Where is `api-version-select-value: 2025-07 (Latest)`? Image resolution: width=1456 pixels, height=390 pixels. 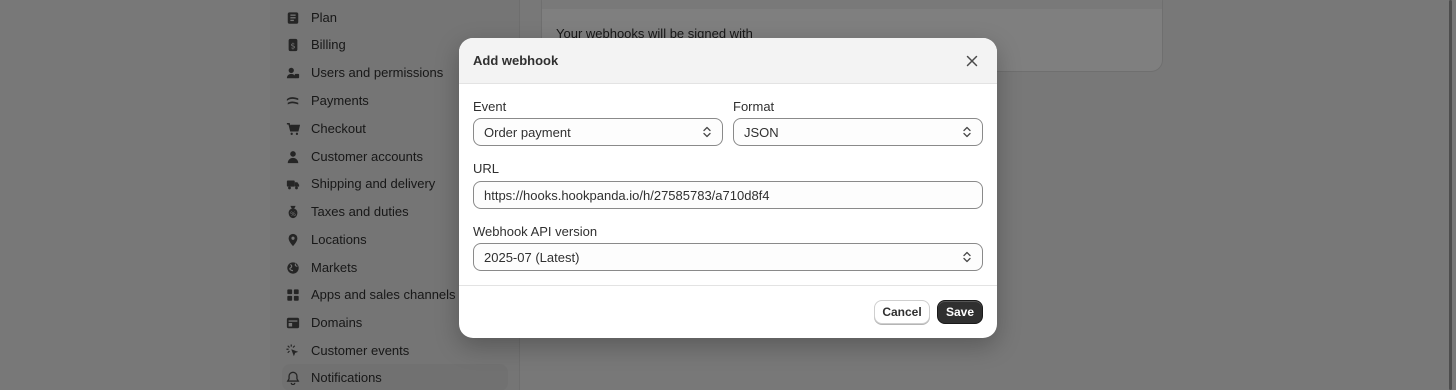
api-version-select-value: 2025-07 (Latest) is located at coordinates (532, 257).